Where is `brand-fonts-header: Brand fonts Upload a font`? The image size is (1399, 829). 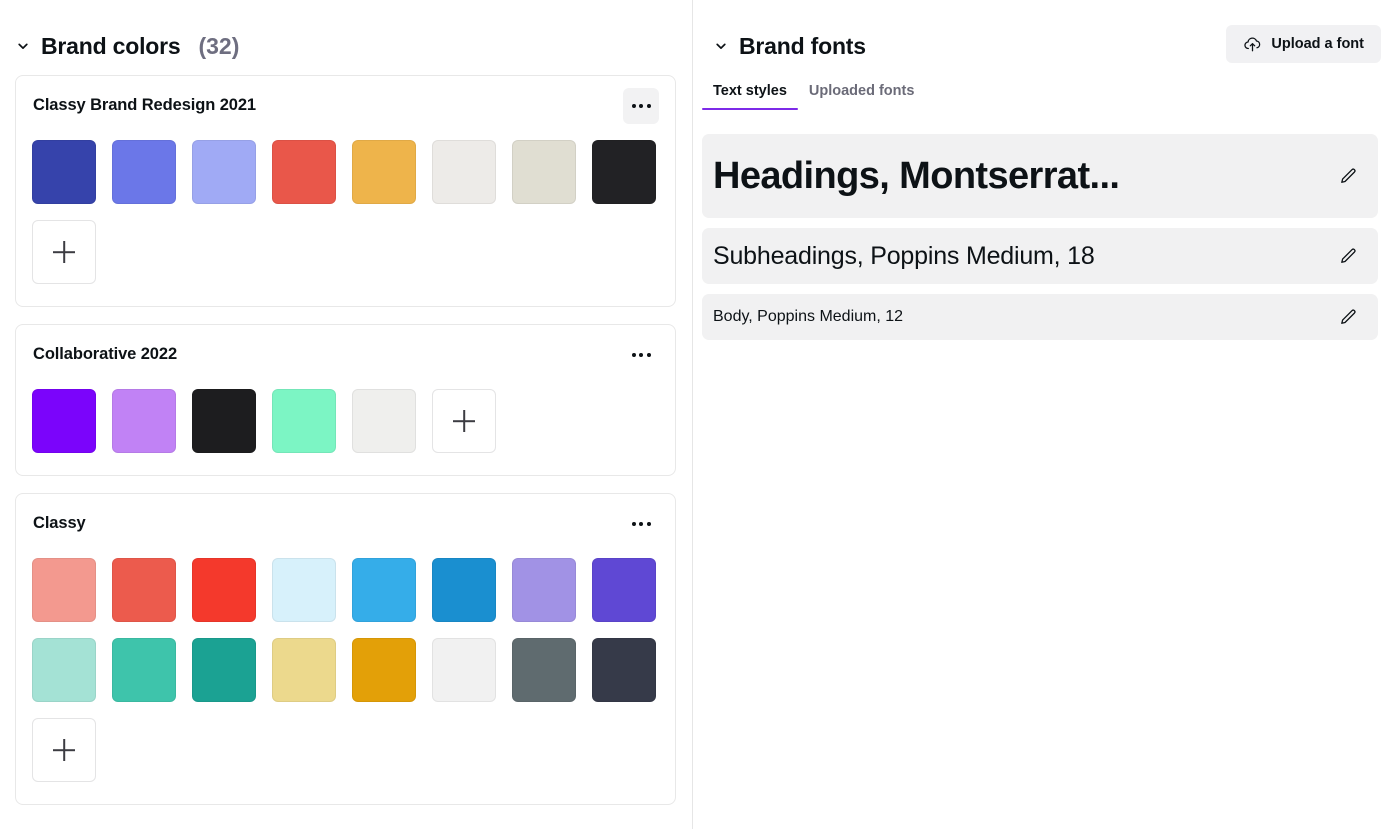 brand-fonts-header: Brand fonts Upload a font is located at coordinates (1046, 31).